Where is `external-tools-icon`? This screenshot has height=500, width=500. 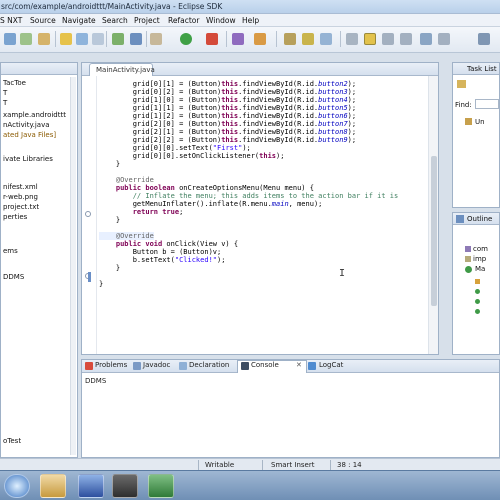 external-tools-icon is located at coordinates (212, 39).